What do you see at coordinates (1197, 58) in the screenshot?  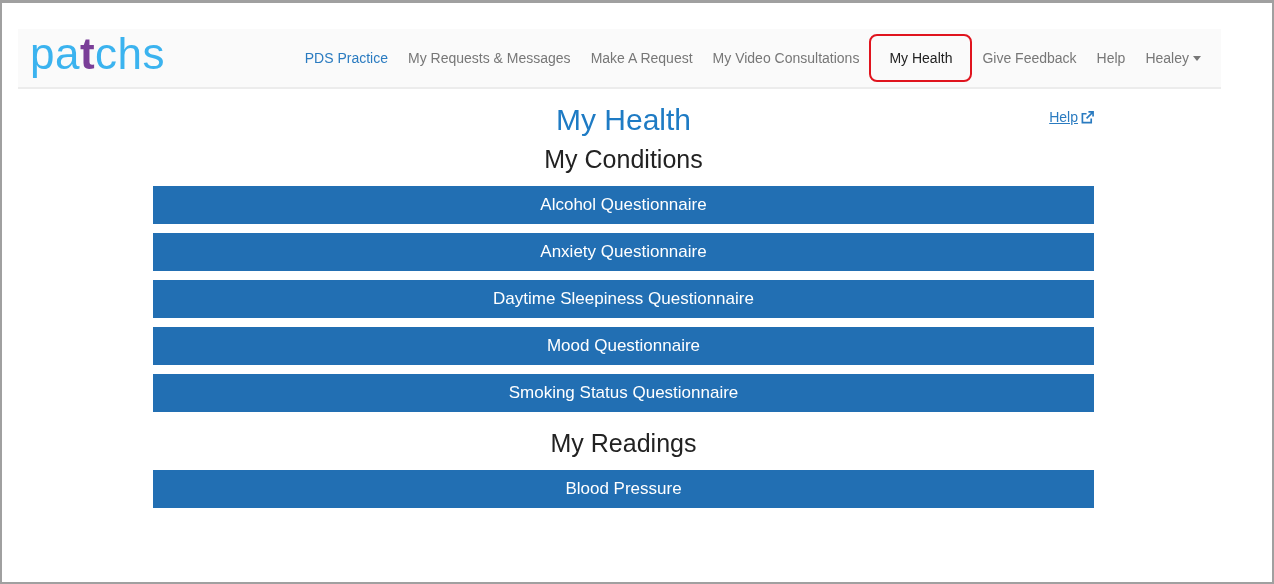 I see `caret-icon` at bounding box center [1197, 58].